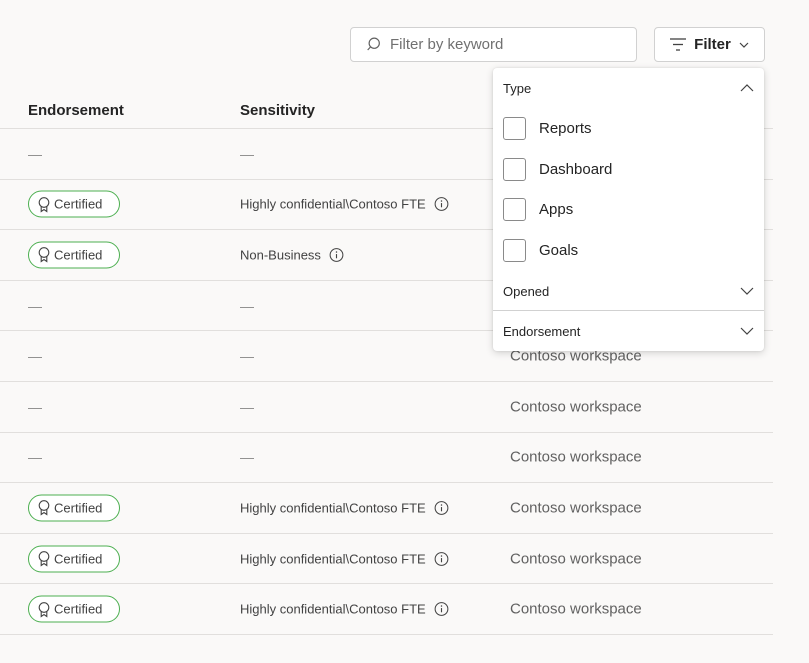 Image resolution: width=809 pixels, height=663 pixels. I want to click on column-header-endorsement: Endorsement, so click(76, 110).